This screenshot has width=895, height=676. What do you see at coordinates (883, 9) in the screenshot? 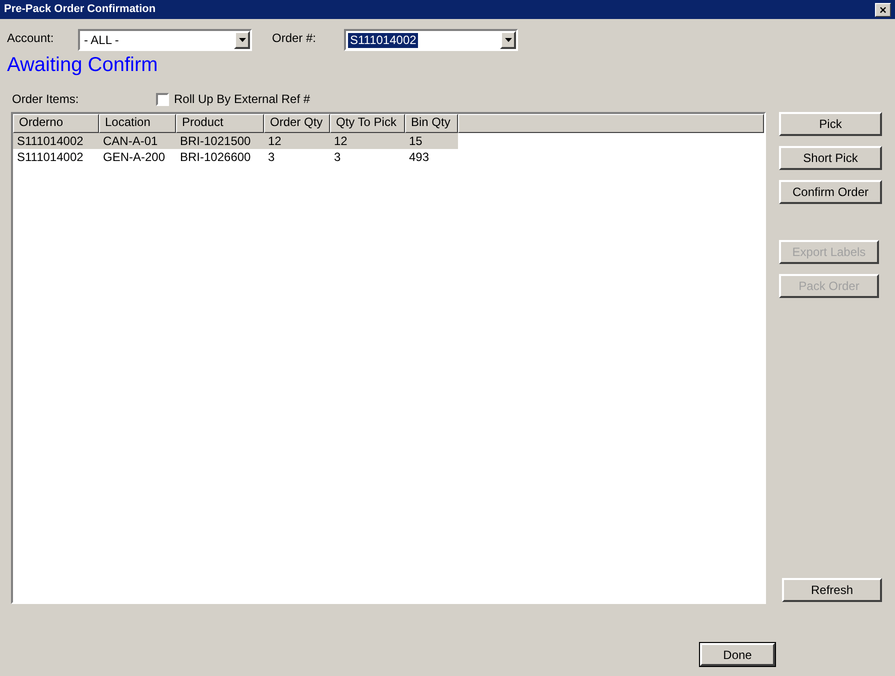
I see `close-button: ×` at bounding box center [883, 9].